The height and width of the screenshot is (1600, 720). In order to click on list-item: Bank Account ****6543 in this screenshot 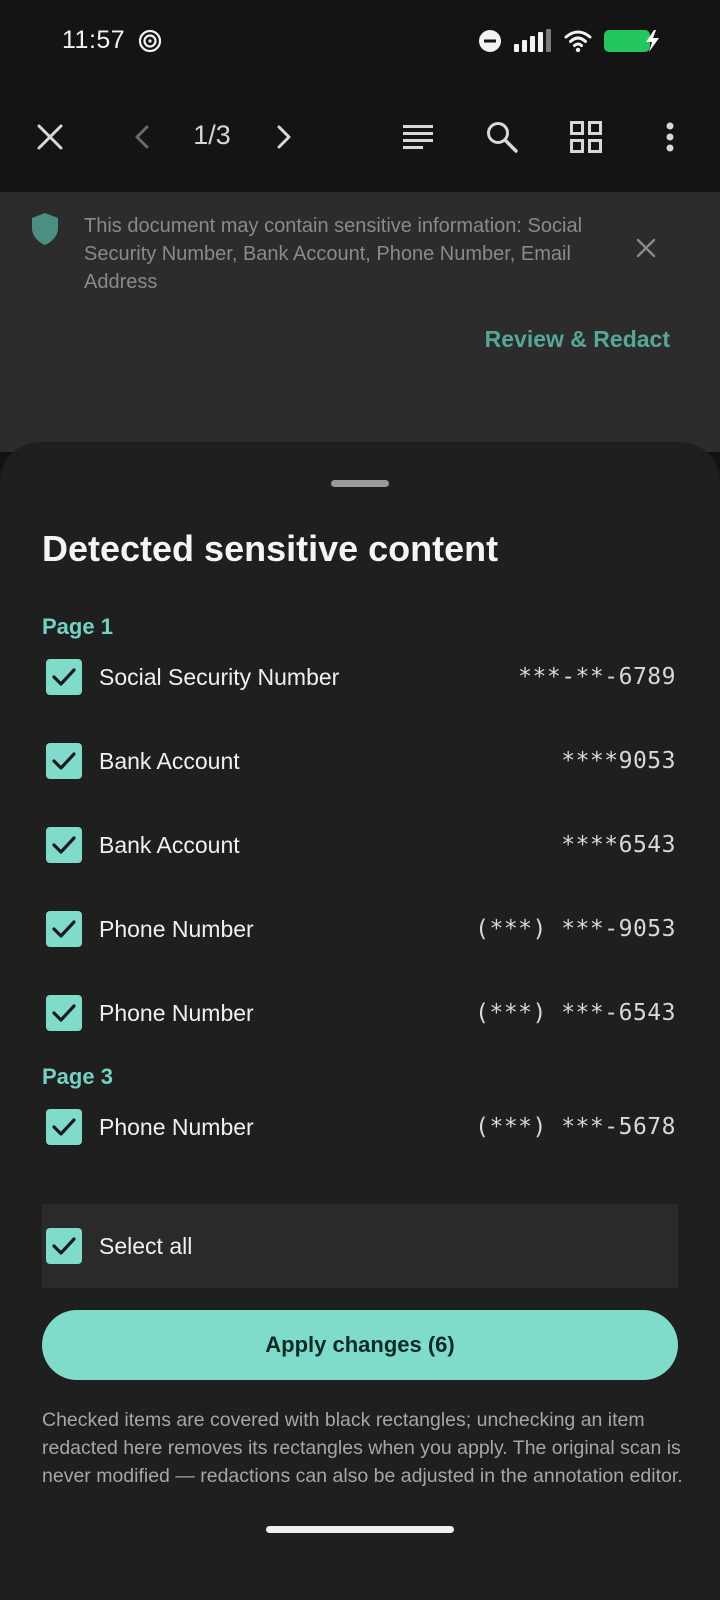, I will do `click(360, 845)`.